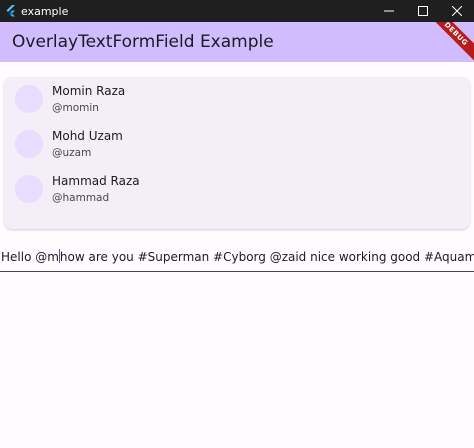 This screenshot has height=448, width=474. I want to click on user-handle: @uzam, so click(72, 152).